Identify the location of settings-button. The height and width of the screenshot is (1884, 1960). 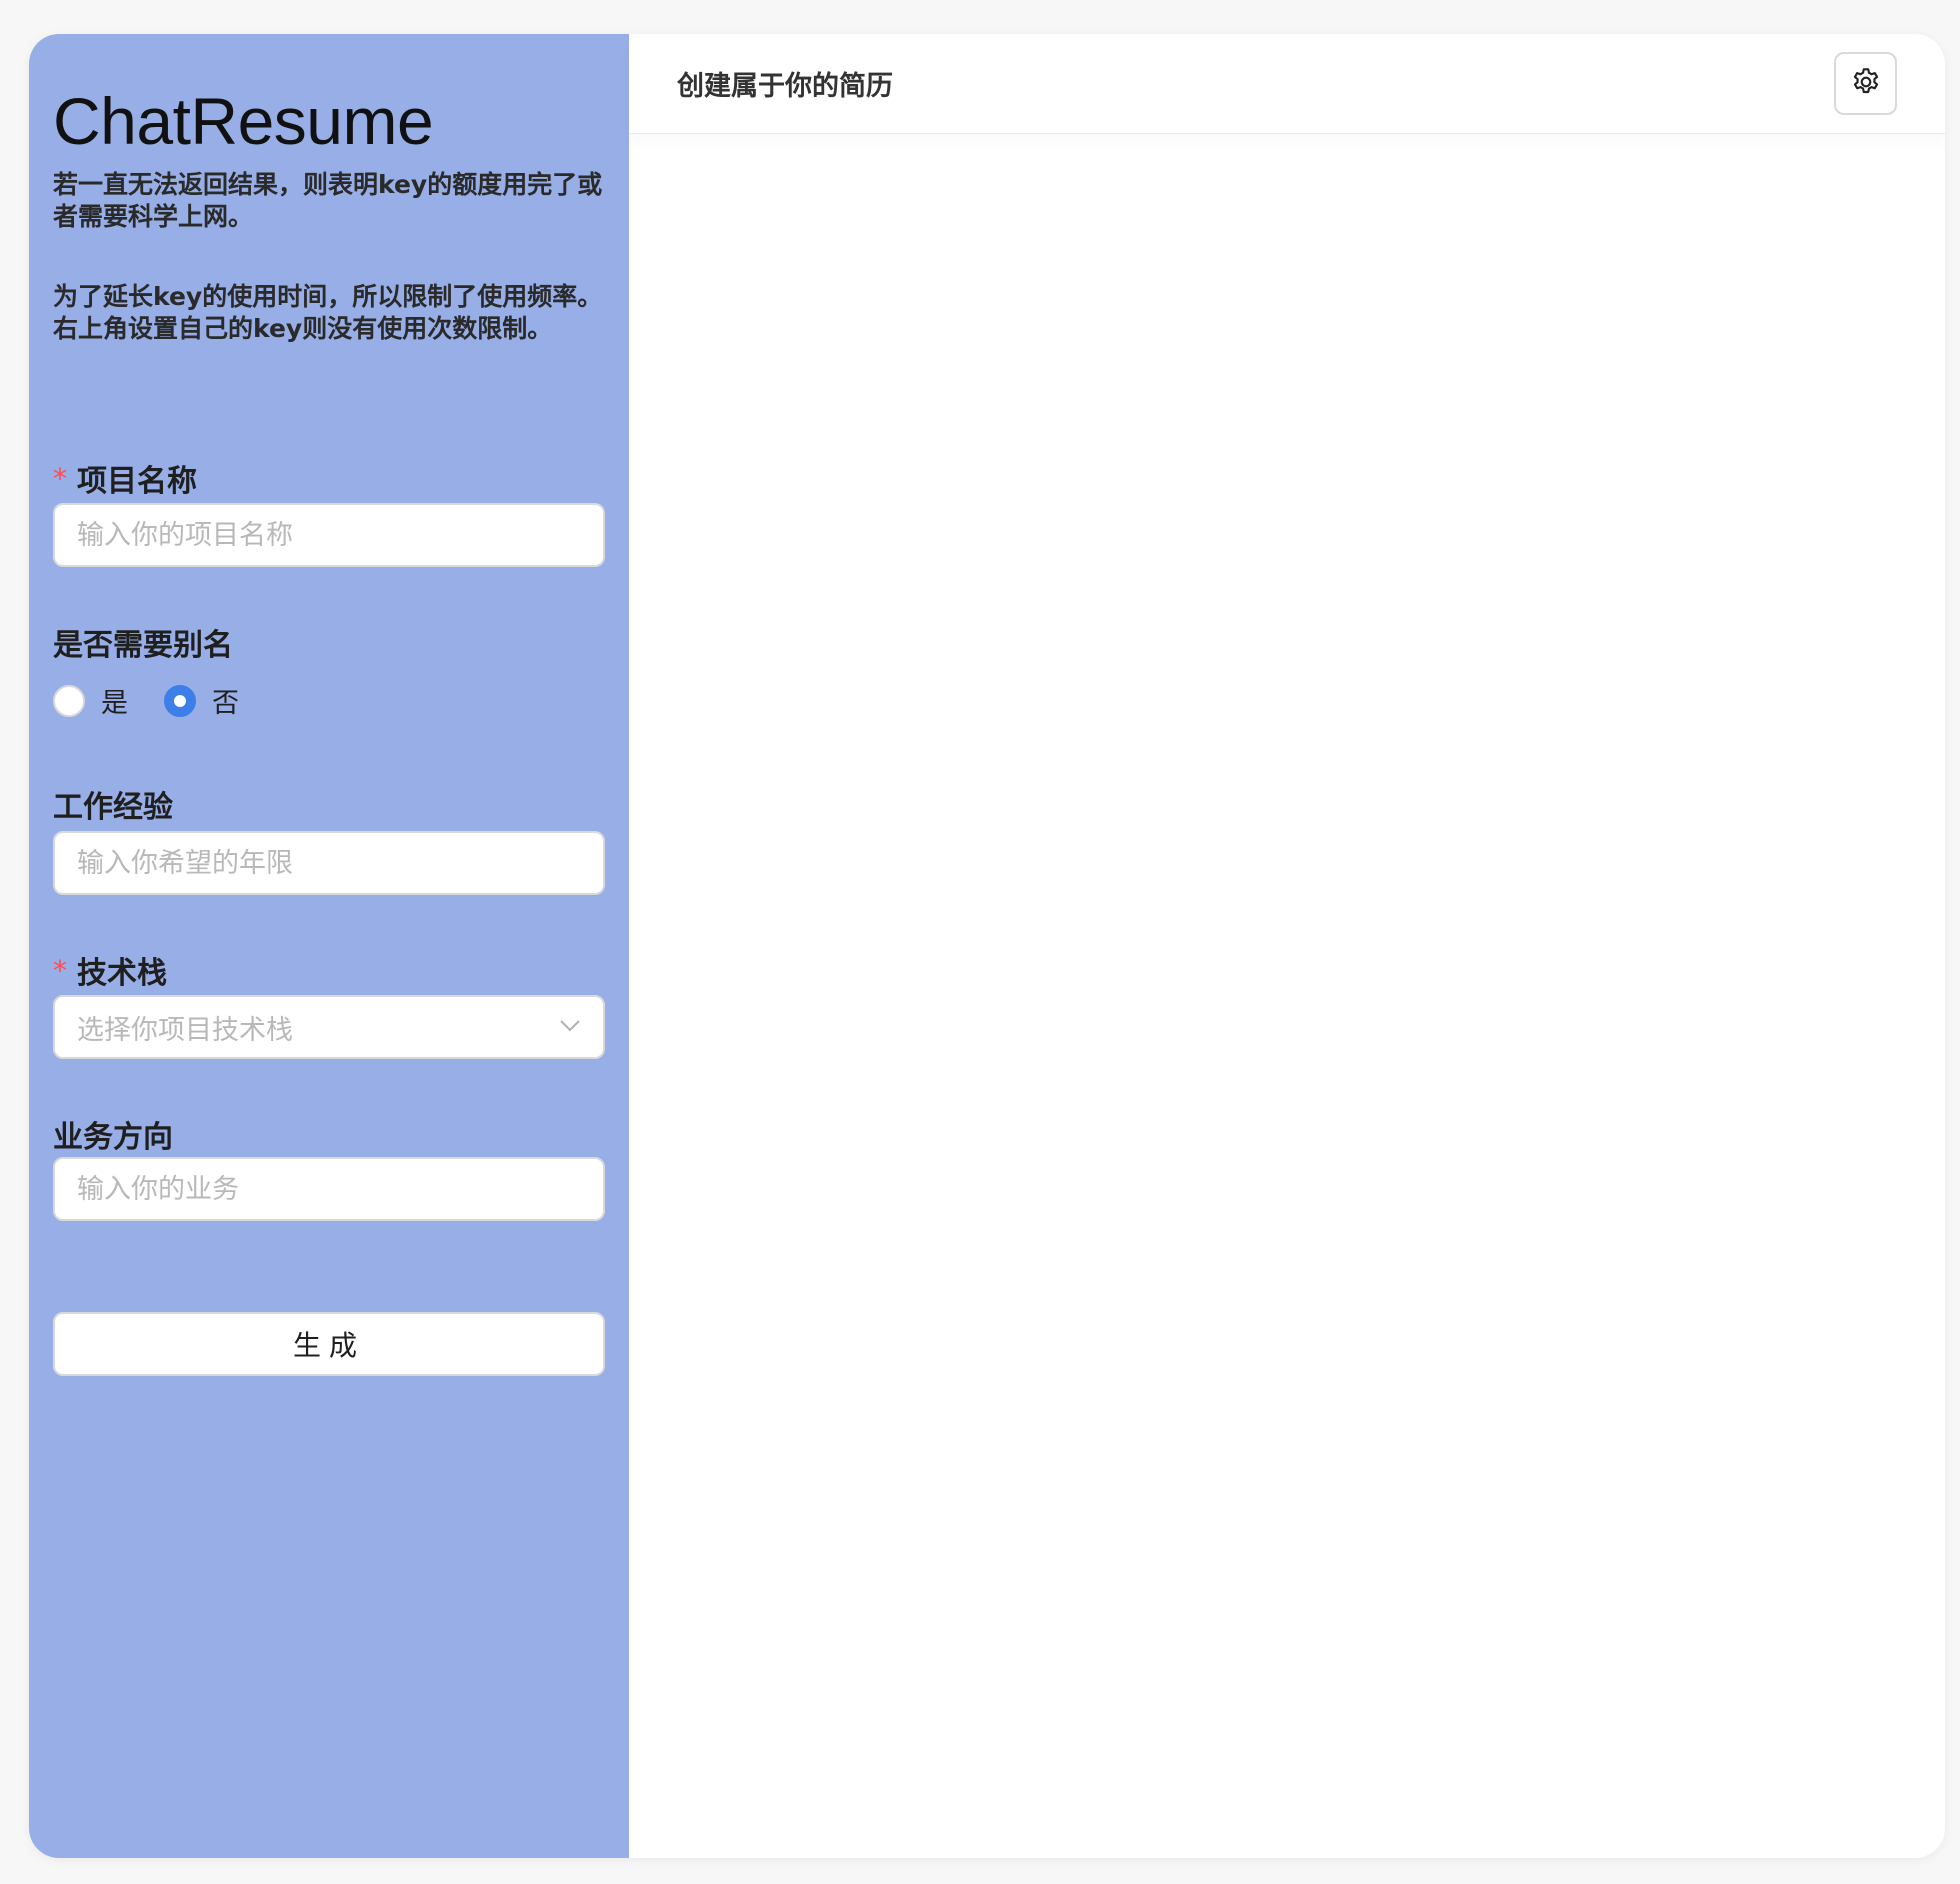
(1865, 83).